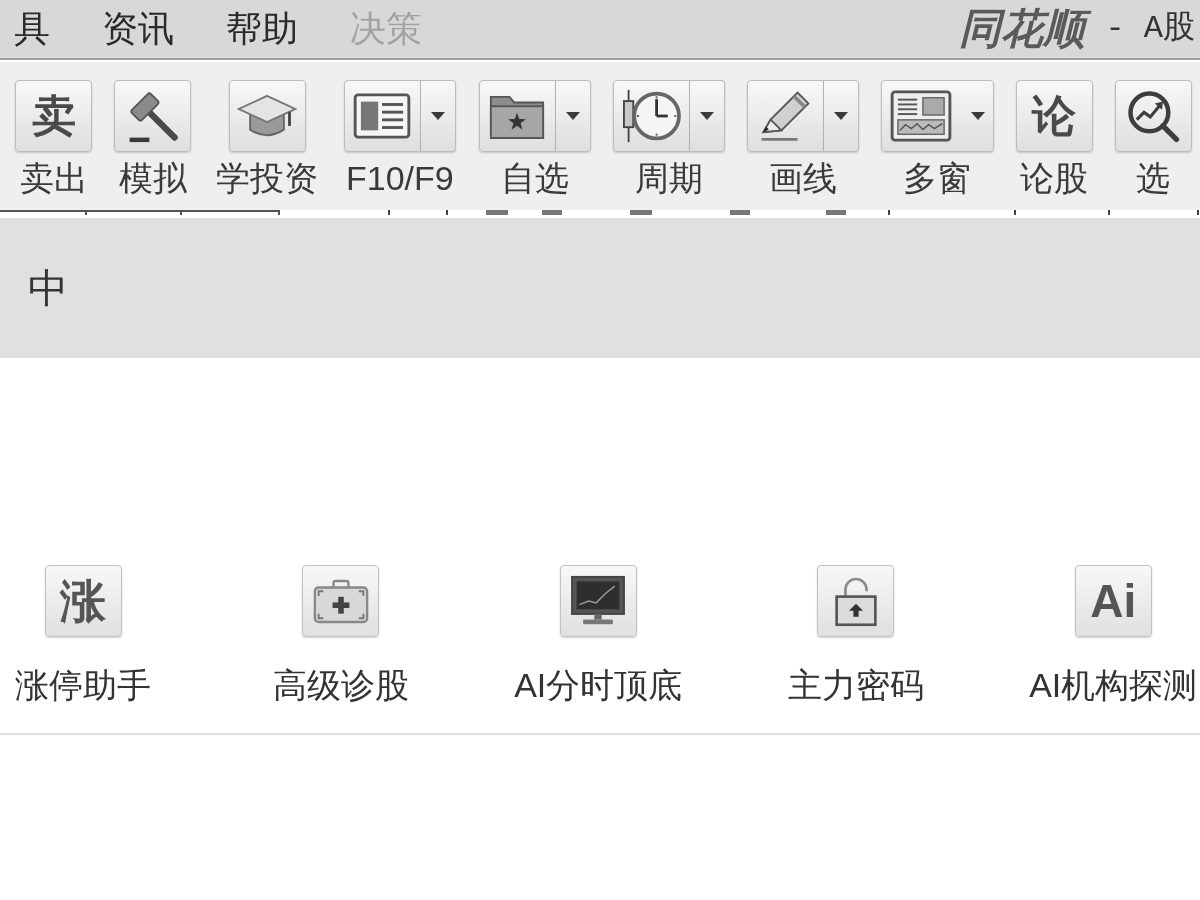 The image size is (1200, 900). What do you see at coordinates (856, 601) in the screenshot?
I see `padlock-icon` at bounding box center [856, 601].